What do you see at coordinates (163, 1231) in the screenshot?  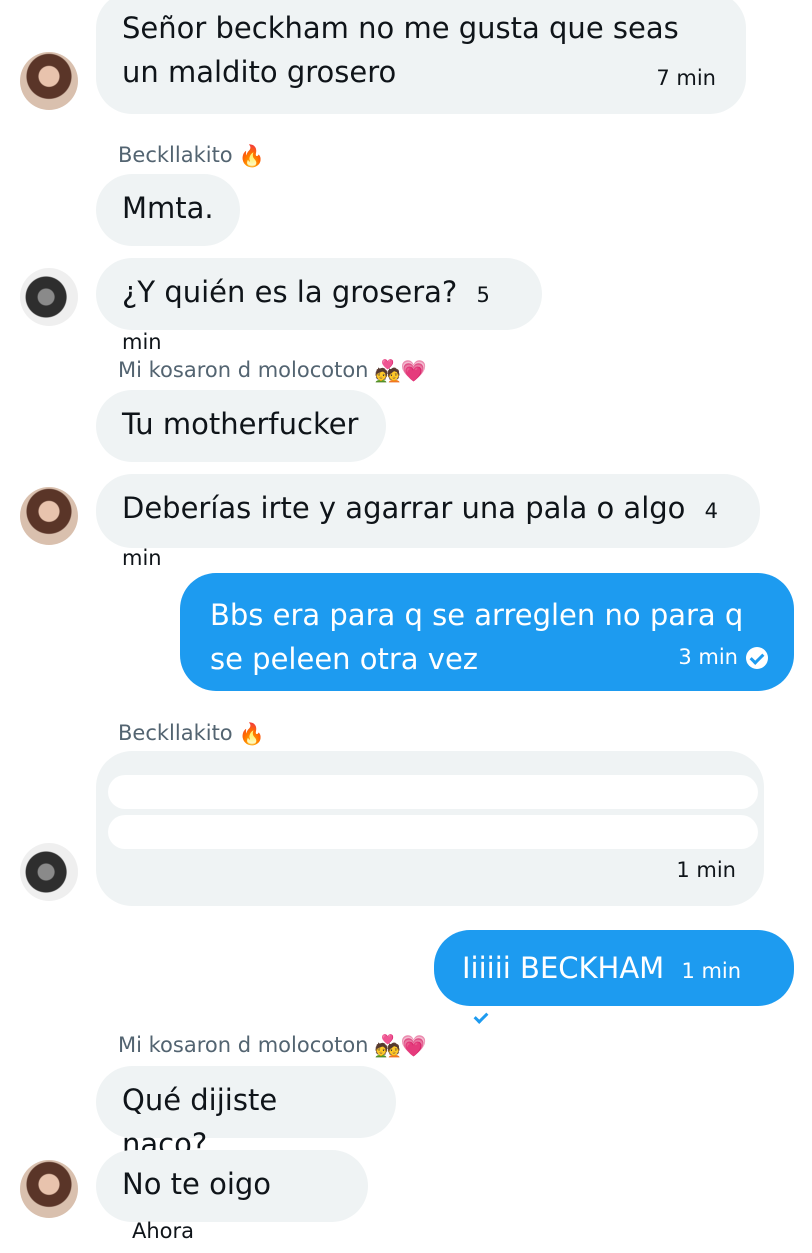 I see `message-time: Ahora` at bounding box center [163, 1231].